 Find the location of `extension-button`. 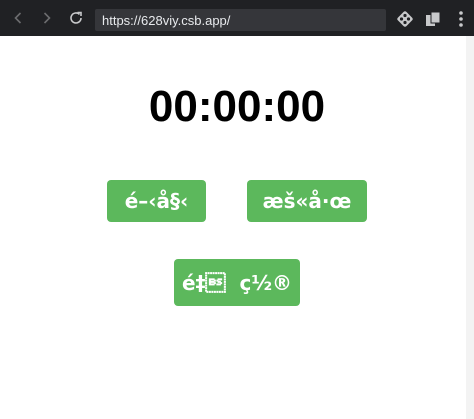

extension-button is located at coordinates (405, 19).